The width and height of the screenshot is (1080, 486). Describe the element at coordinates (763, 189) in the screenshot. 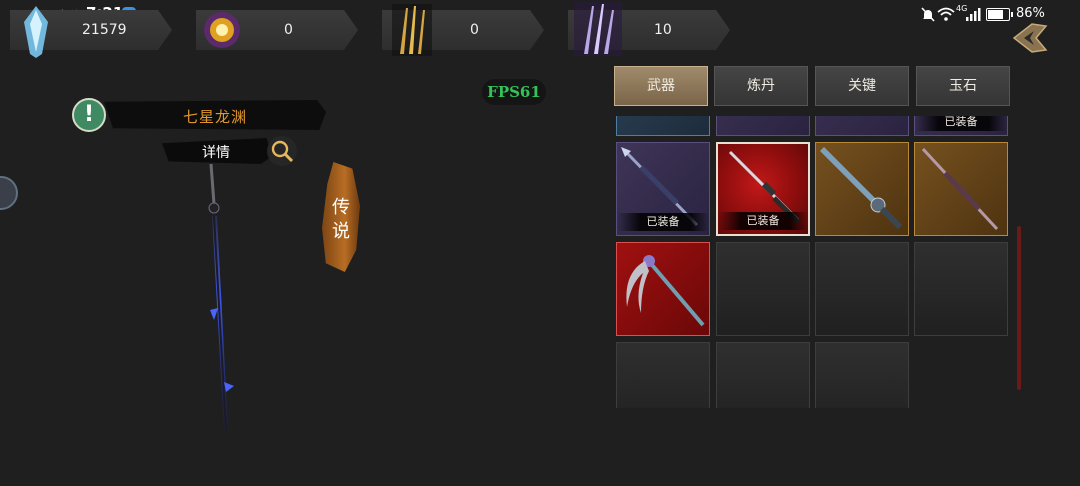

I see `inventory-slot-sword: 已装备` at that location.